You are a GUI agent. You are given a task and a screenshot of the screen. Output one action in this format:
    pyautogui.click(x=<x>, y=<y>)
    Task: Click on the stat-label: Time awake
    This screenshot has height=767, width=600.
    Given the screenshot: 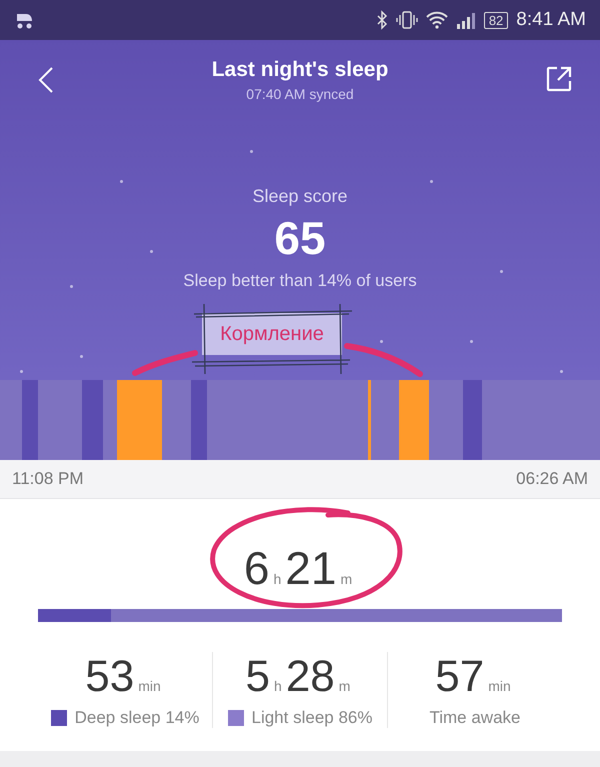 What is the action you would take?
    pyautogui.click(x=474, y=718)
    